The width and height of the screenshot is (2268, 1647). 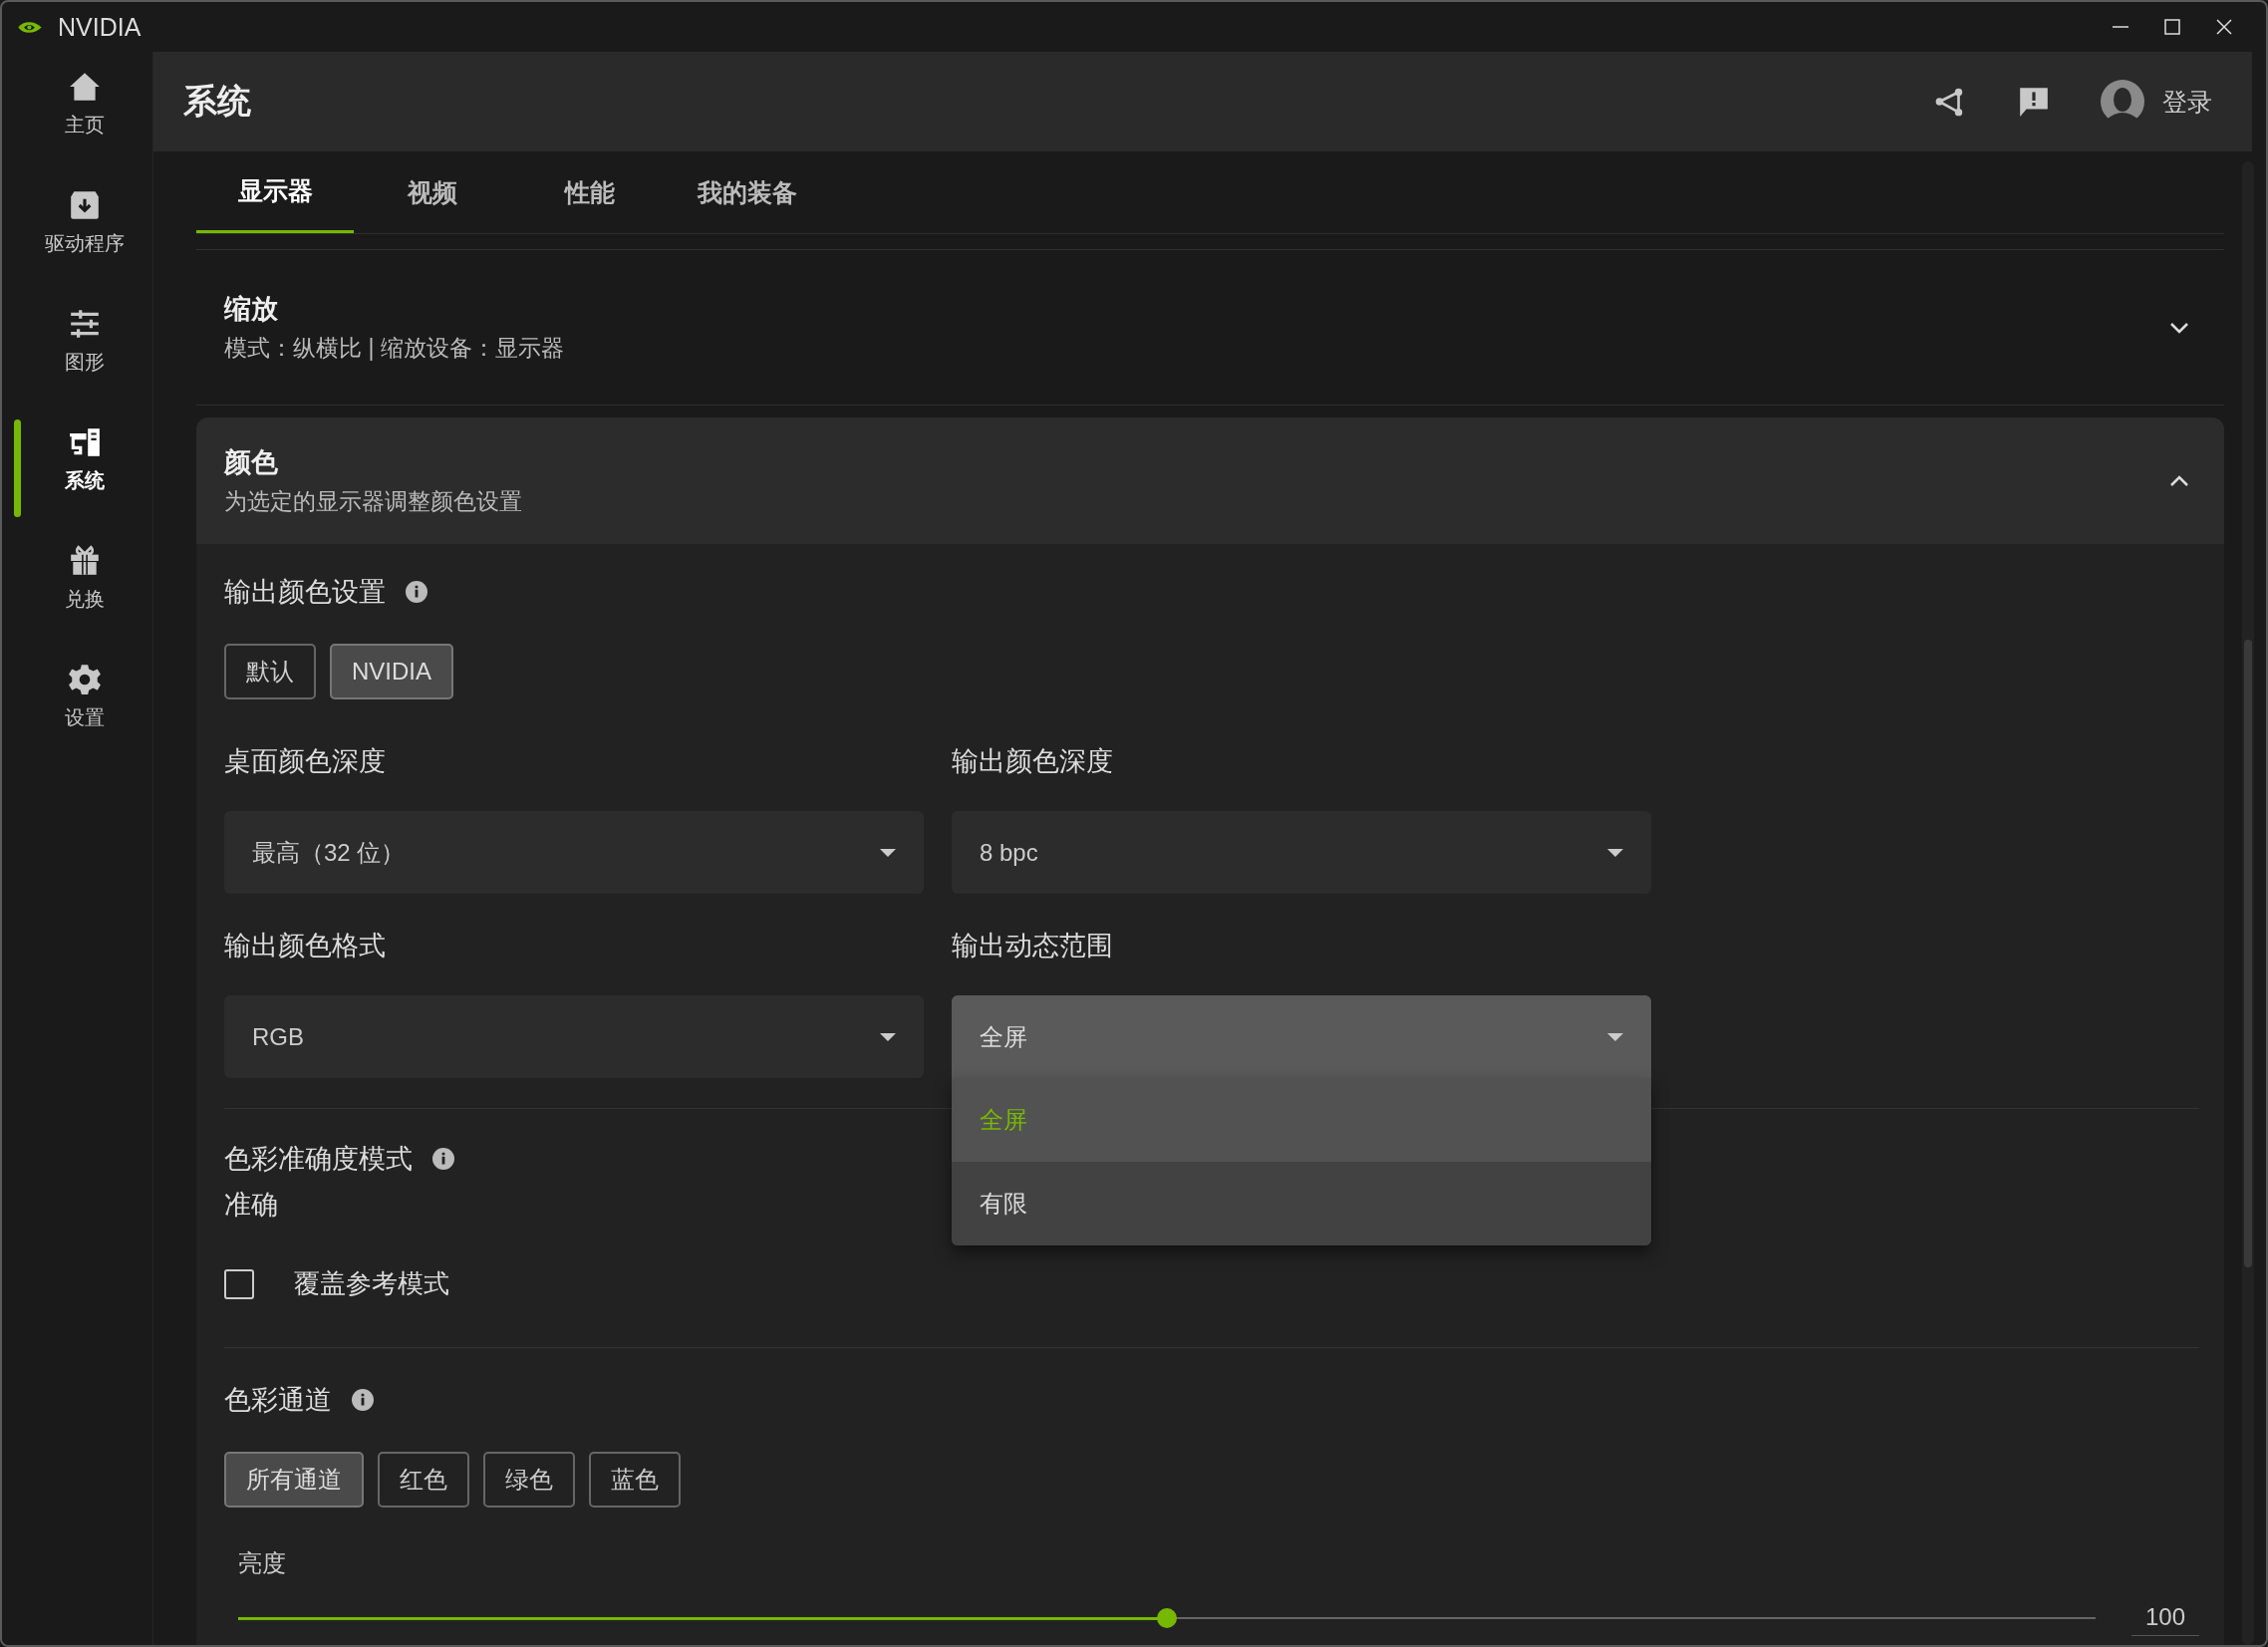 What do you see at coordinates (85, 679) in the screenshot?
I see `settings-icon` at bounding box center [85, 679].